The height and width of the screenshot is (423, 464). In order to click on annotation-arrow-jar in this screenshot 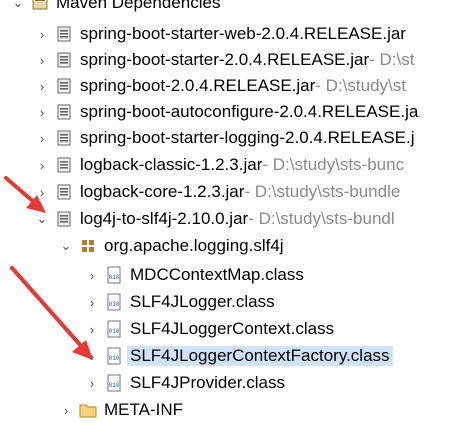, I will do `click(25, 194)`.